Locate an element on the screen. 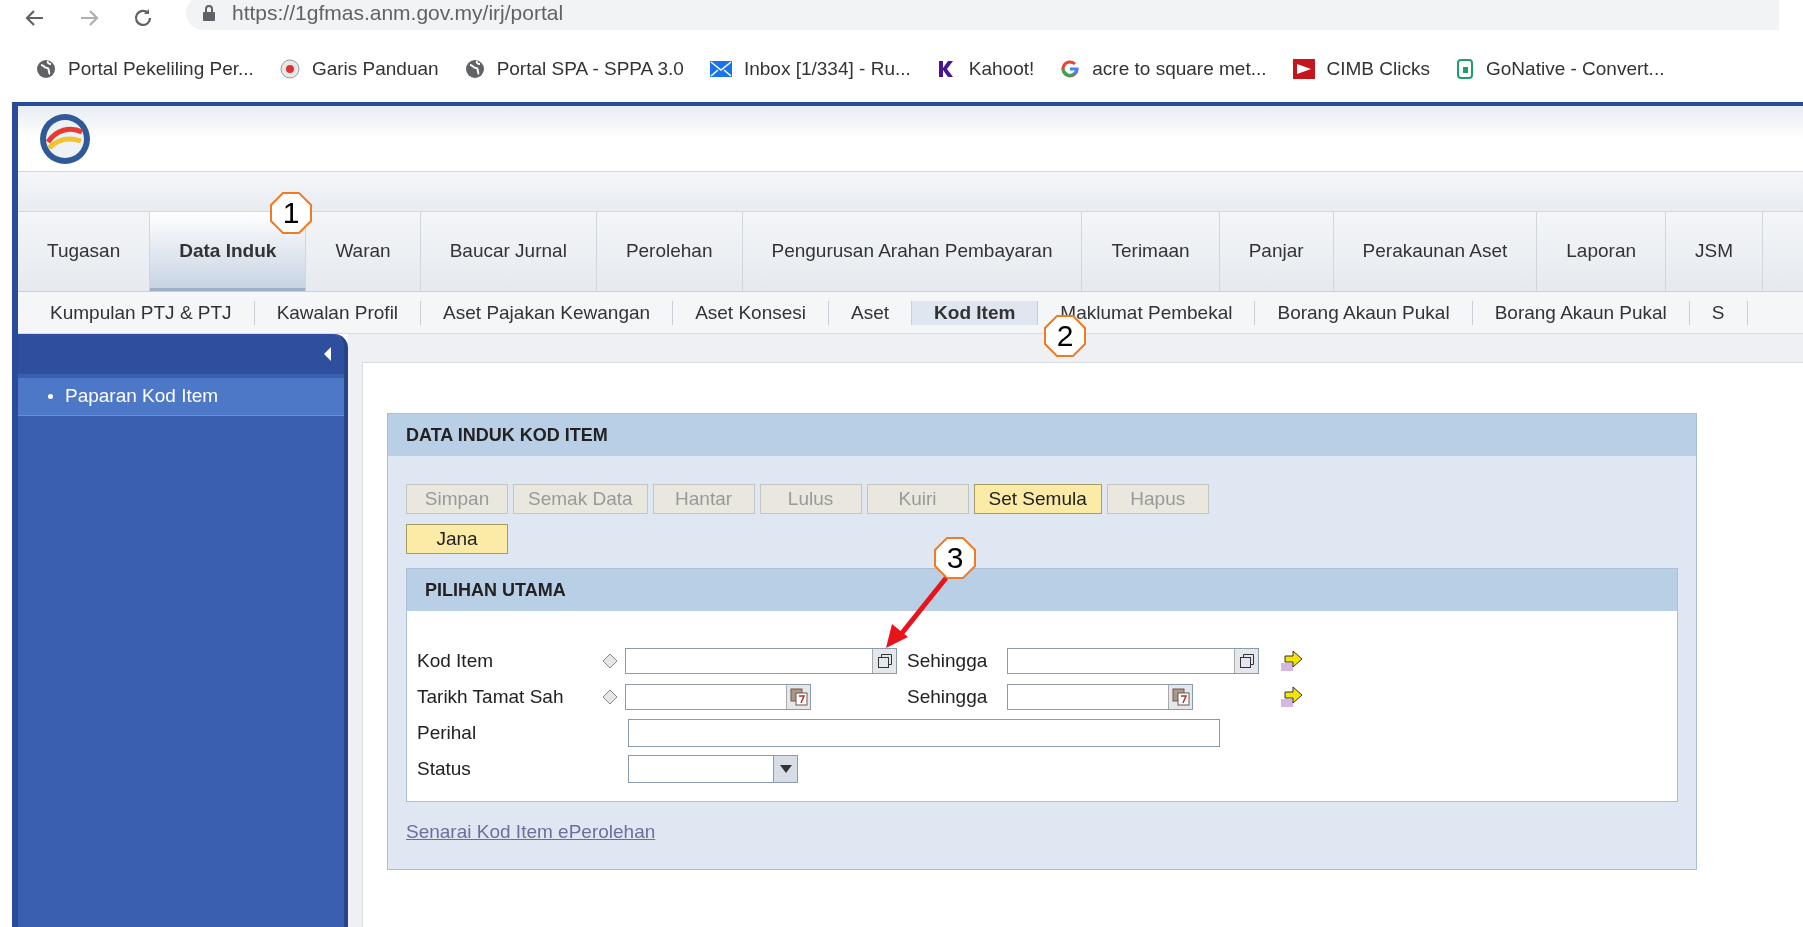  main-nav-tab: Terimaan is located at coordinates (1151, 251).